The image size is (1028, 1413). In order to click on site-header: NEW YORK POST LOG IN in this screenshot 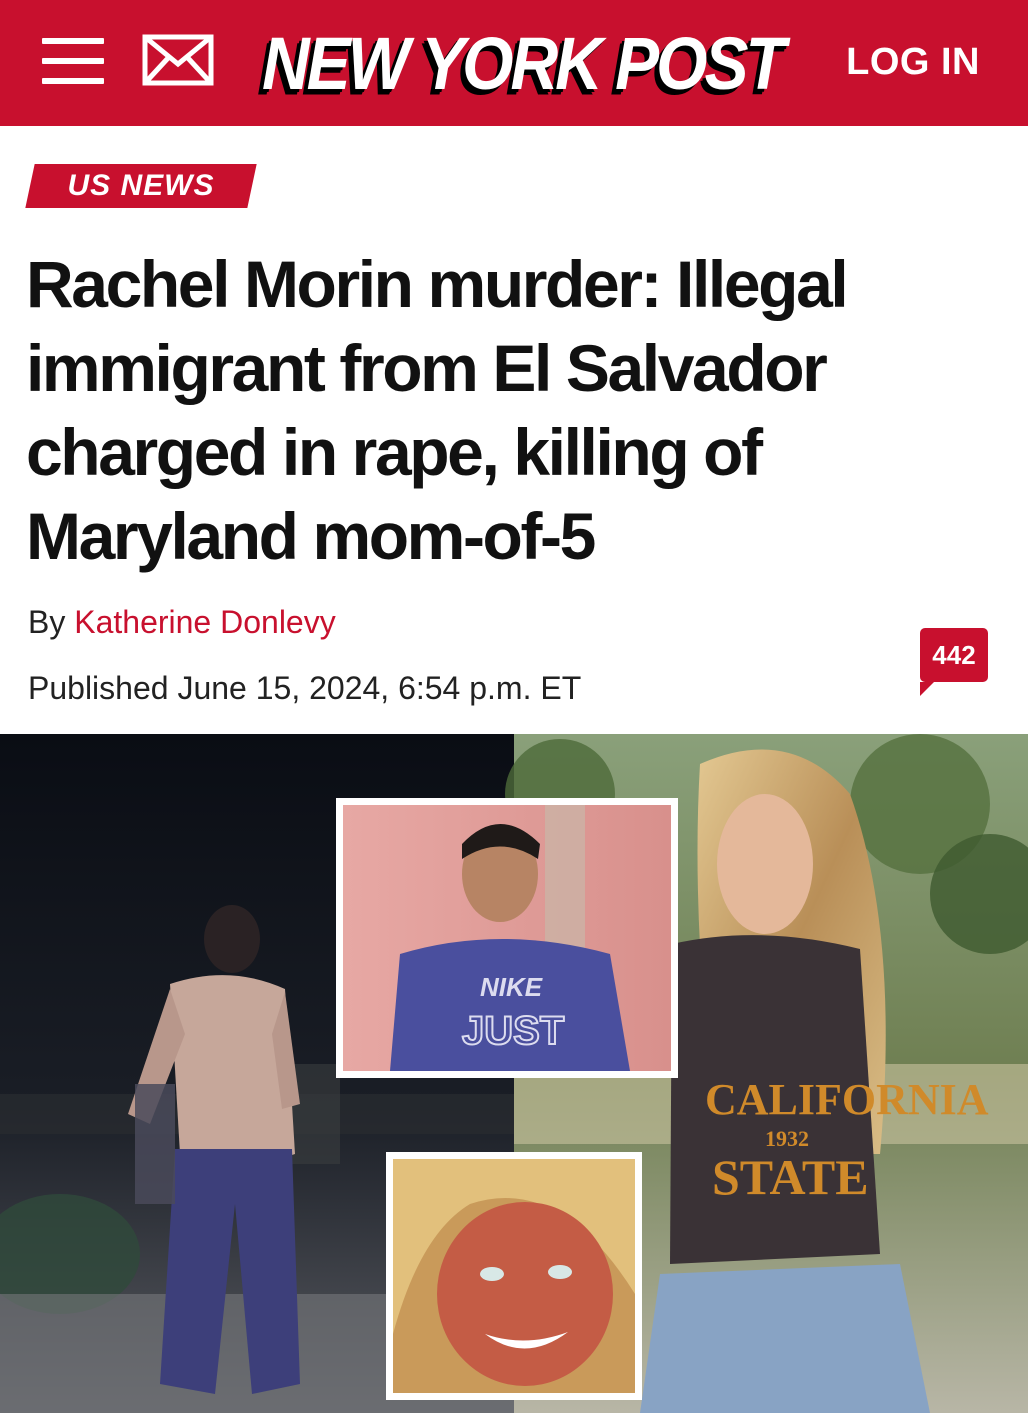, I will do `click(514, 63)`.